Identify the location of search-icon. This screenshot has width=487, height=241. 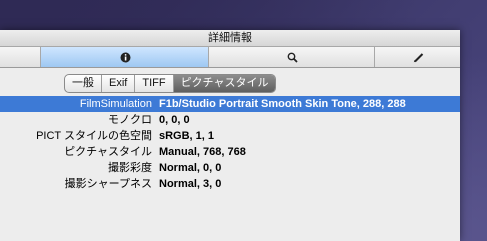
(292, 57).